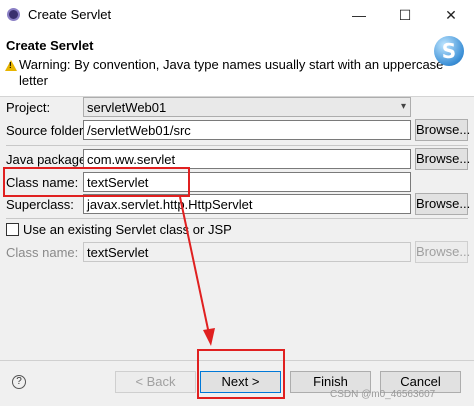  What do you see at coordinates (383, 394) in the screenshot?
I see `watermark: CSDN @m0_46563607` at bounding box center [383, 394].